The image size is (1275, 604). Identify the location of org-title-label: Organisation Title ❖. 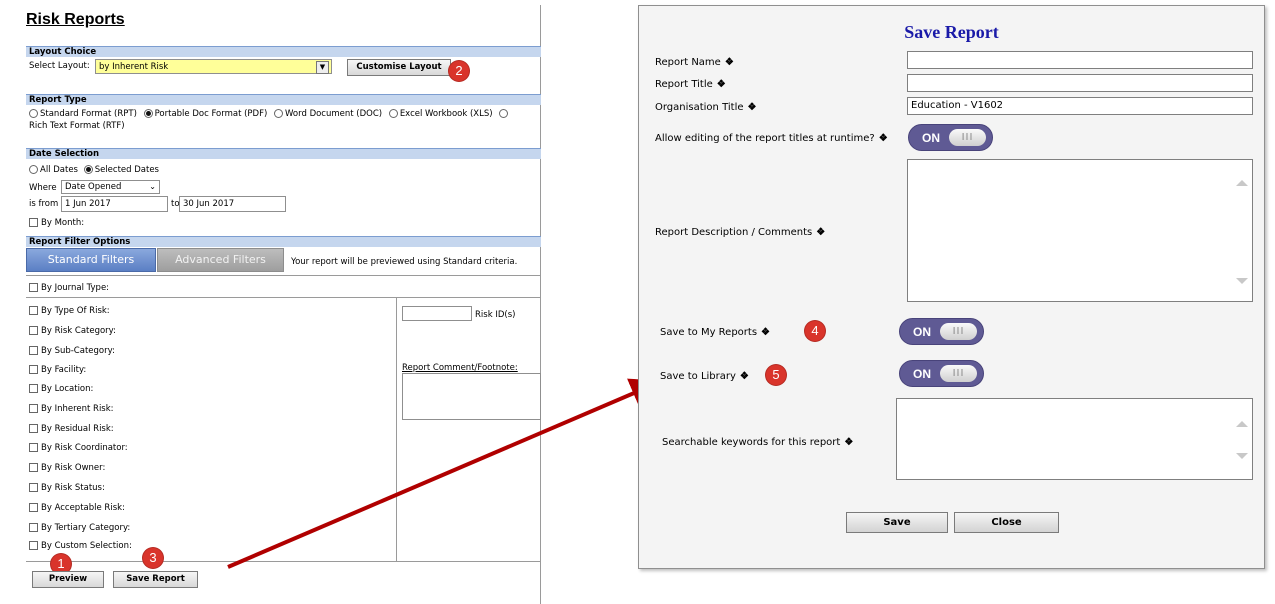
(705, 107).